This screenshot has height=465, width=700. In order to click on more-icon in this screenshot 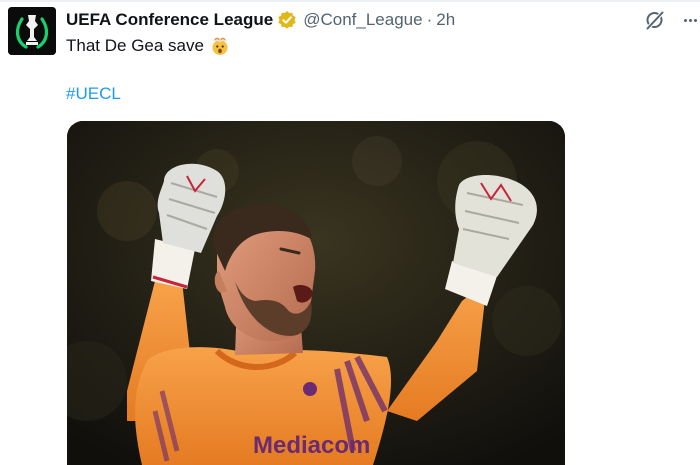, I will do `click(690, 20)`.